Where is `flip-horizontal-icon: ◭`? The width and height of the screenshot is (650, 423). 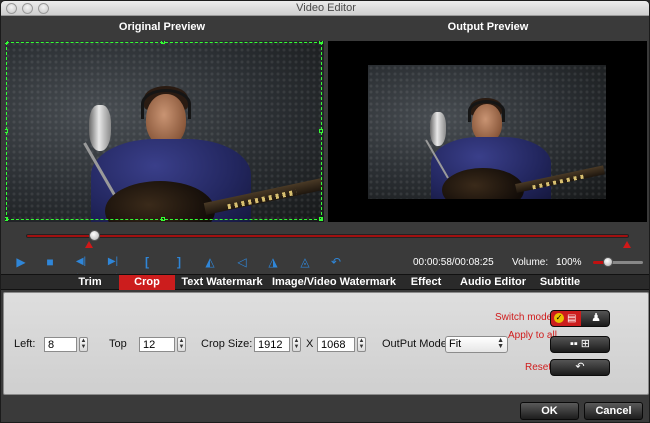
flip-horizontal-icon: ◭ is located at coordinates (210, 262).